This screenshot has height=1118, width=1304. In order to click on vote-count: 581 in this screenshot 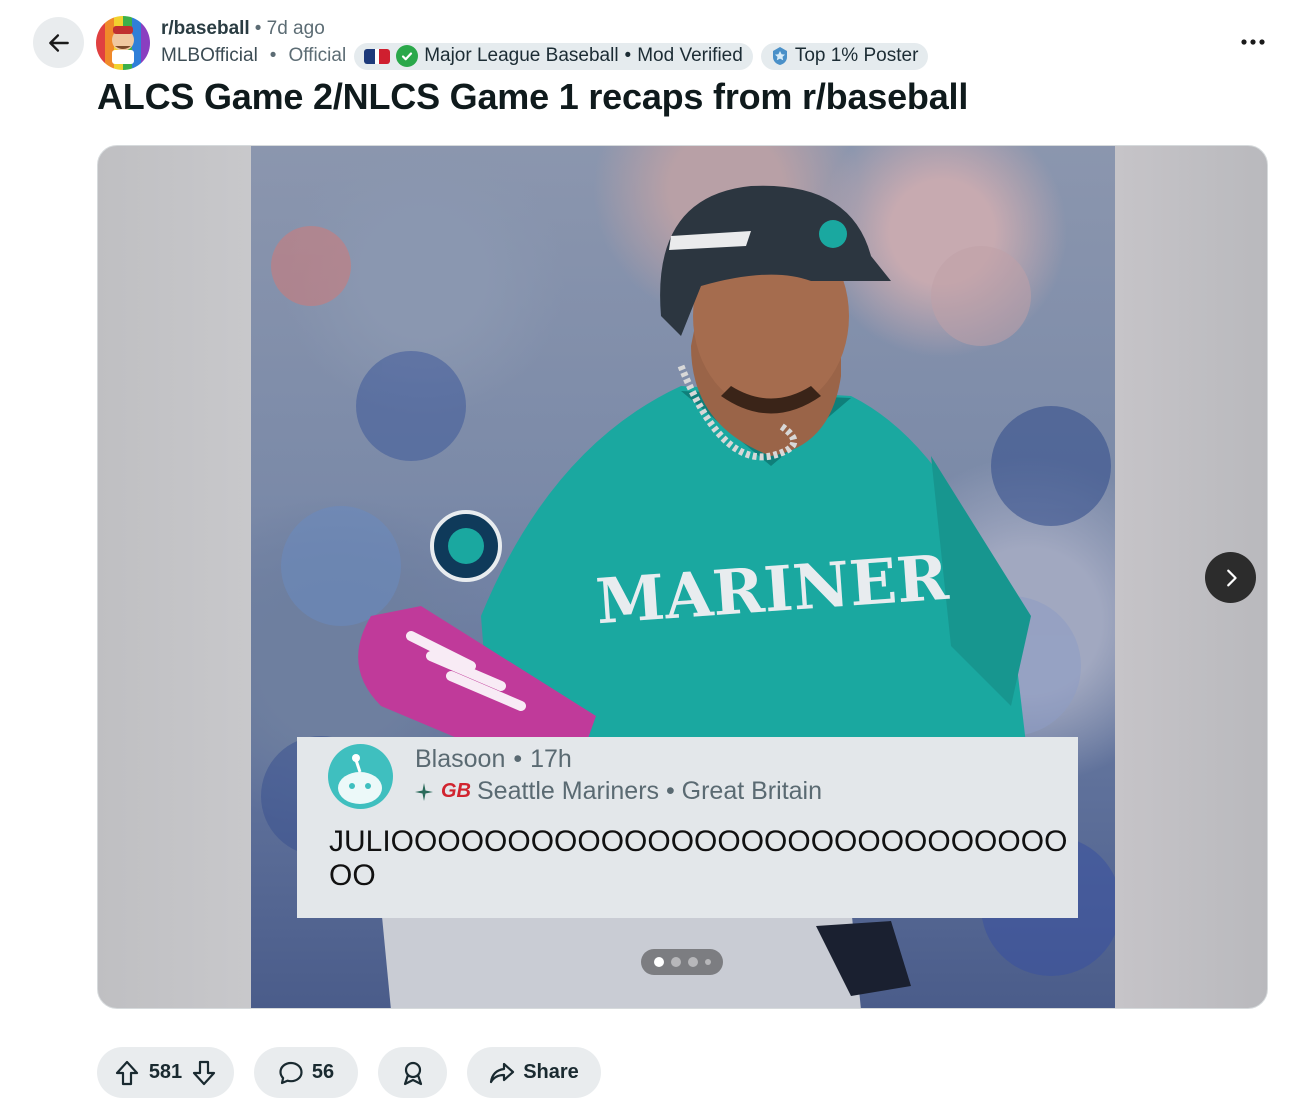, I will do `click(165, 1072)`.